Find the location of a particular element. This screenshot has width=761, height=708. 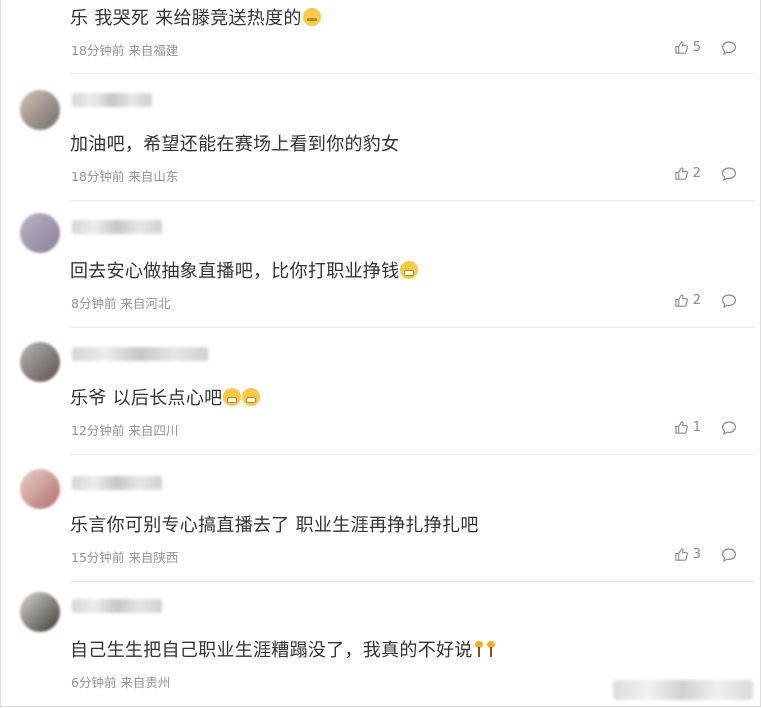

comment-text: 乐爷 以后长点心吧 is located at coordinates (146, 398).